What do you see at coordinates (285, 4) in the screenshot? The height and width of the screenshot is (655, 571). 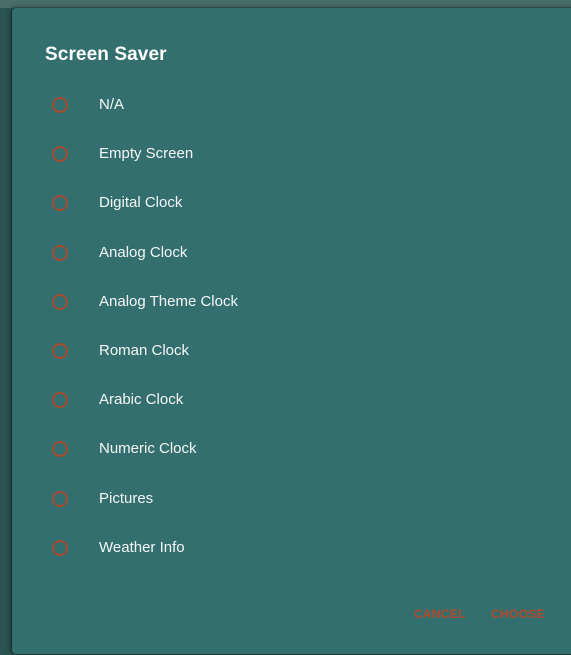 I see `backdrop-app-bar` at bounding box center [285, 4].